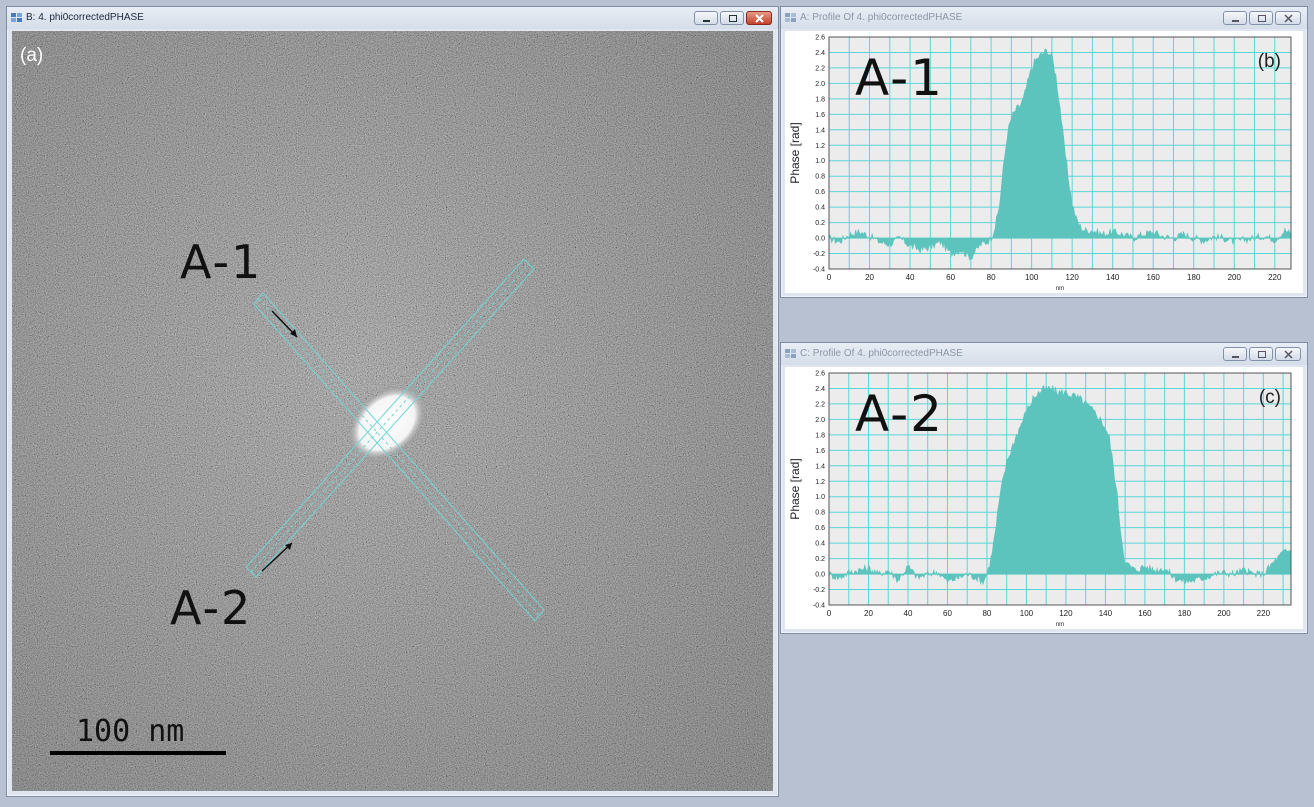  What do you see at coordinates (1044, 354) in the screenshot?
I see `profile-c-titlebar: C: Profile Of 4. phi0correctedPHASE` at bounding box center [1044, 354].